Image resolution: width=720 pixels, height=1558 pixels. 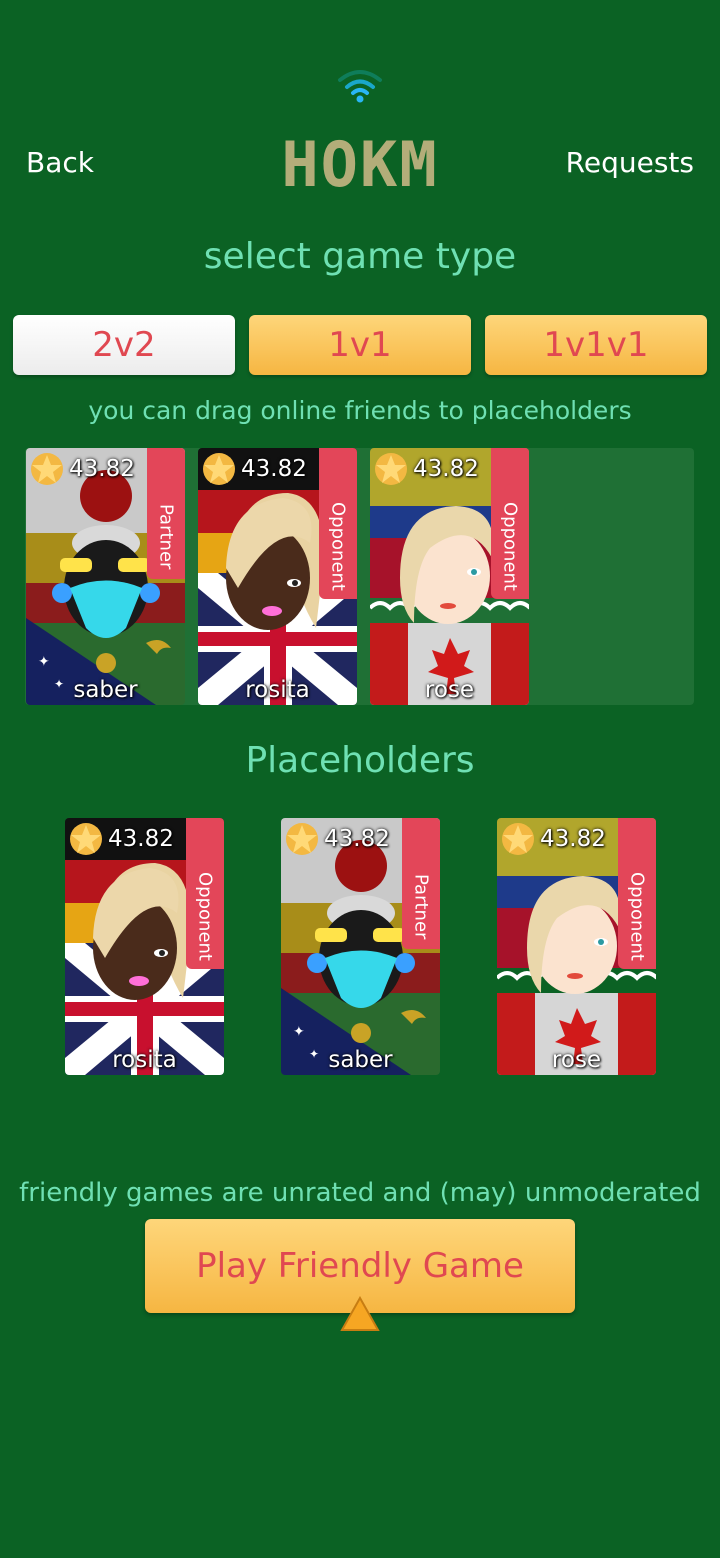 What do you see at coordinates (124, 345) in the screenshot?
I see `tab-2v2: 2v2` at bounding box center [124, 345].